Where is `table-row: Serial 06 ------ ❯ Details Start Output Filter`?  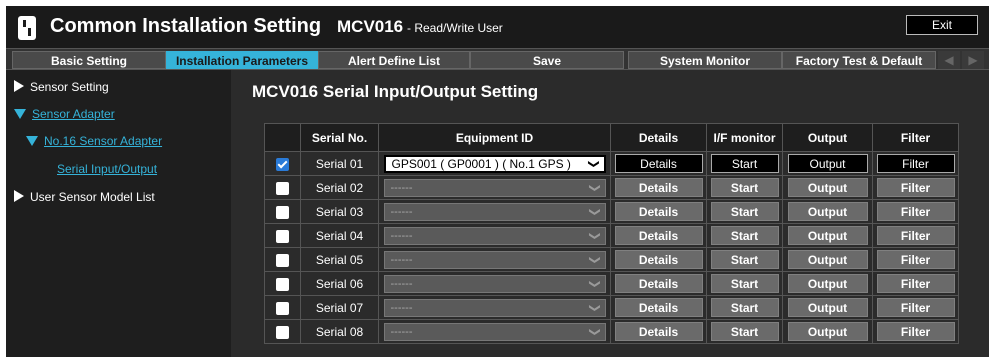 table-row: Serial 06 ------ ❯ Details Start Output Filter is located at coordinates (611, 283).